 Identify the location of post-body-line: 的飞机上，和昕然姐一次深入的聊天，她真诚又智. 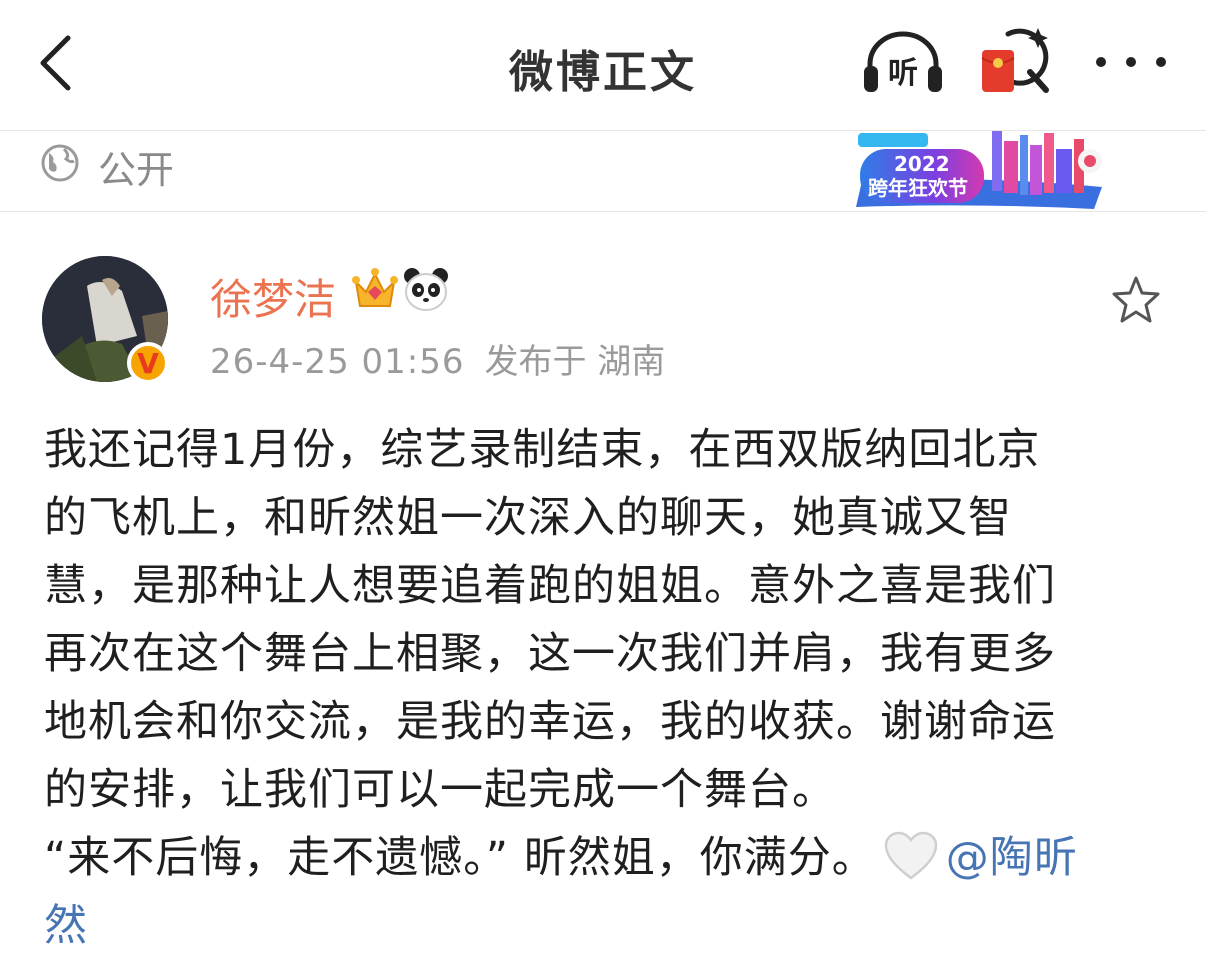
(528, 518).